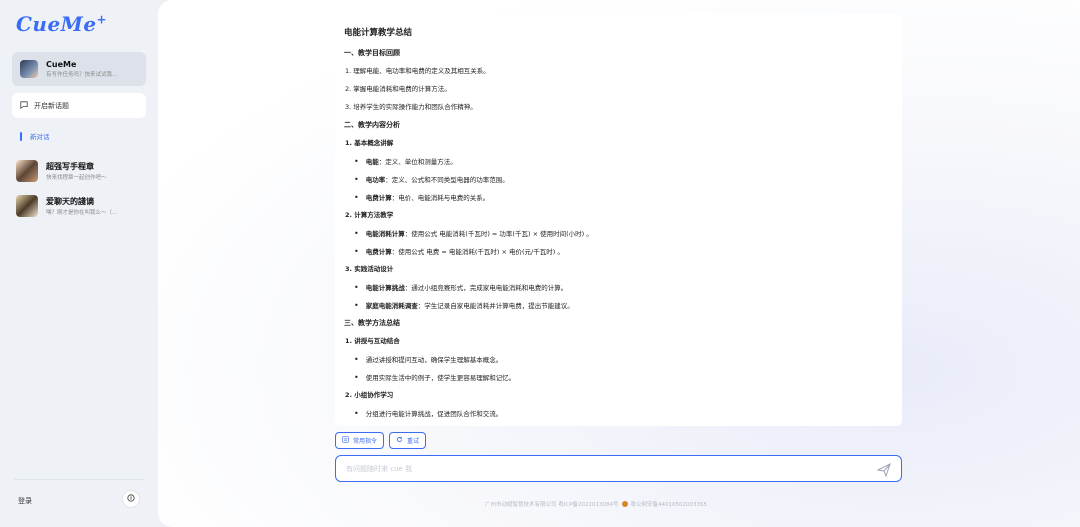 This screenshot has width=1080, height=527. Describe the element at coordinates (624, 504) in the screenshot. I see `police-badge-icon` at that location.